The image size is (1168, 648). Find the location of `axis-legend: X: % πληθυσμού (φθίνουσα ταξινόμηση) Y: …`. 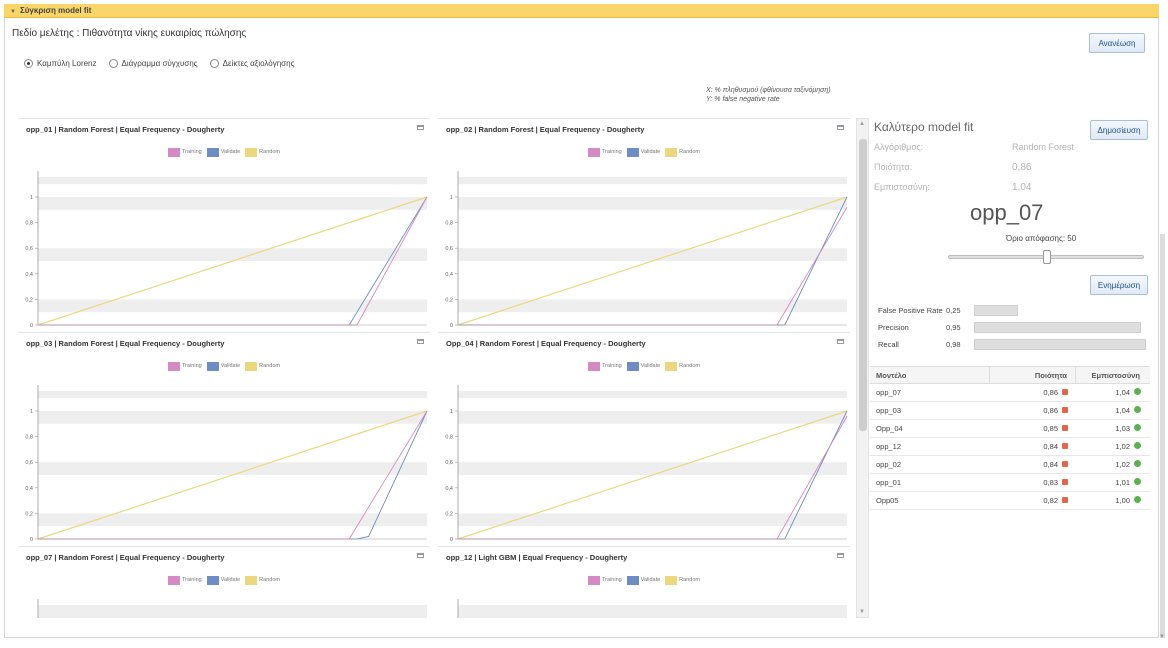

axis-legend: X: % πληθυσμού (φθίνουσα ταξινόμηση) Y: … is located at coordinates (768, 95).